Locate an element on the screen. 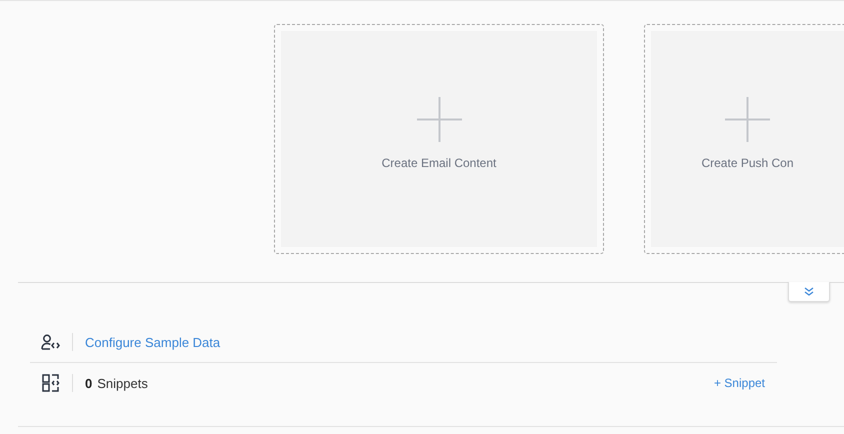 This screenshot has width=844, height=434. card-label: Create Email Content is located at coordinates (439, 163).